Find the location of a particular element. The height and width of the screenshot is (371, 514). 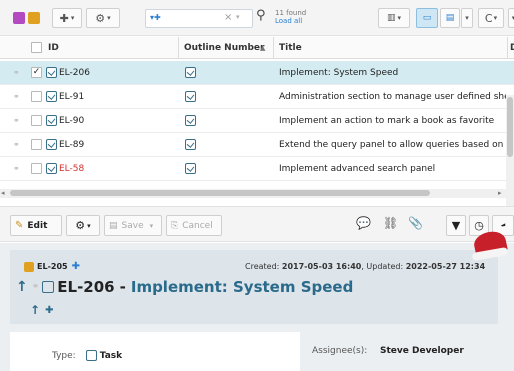

save-button: ▤ Save ▾ is located at coordinates (133, 225).